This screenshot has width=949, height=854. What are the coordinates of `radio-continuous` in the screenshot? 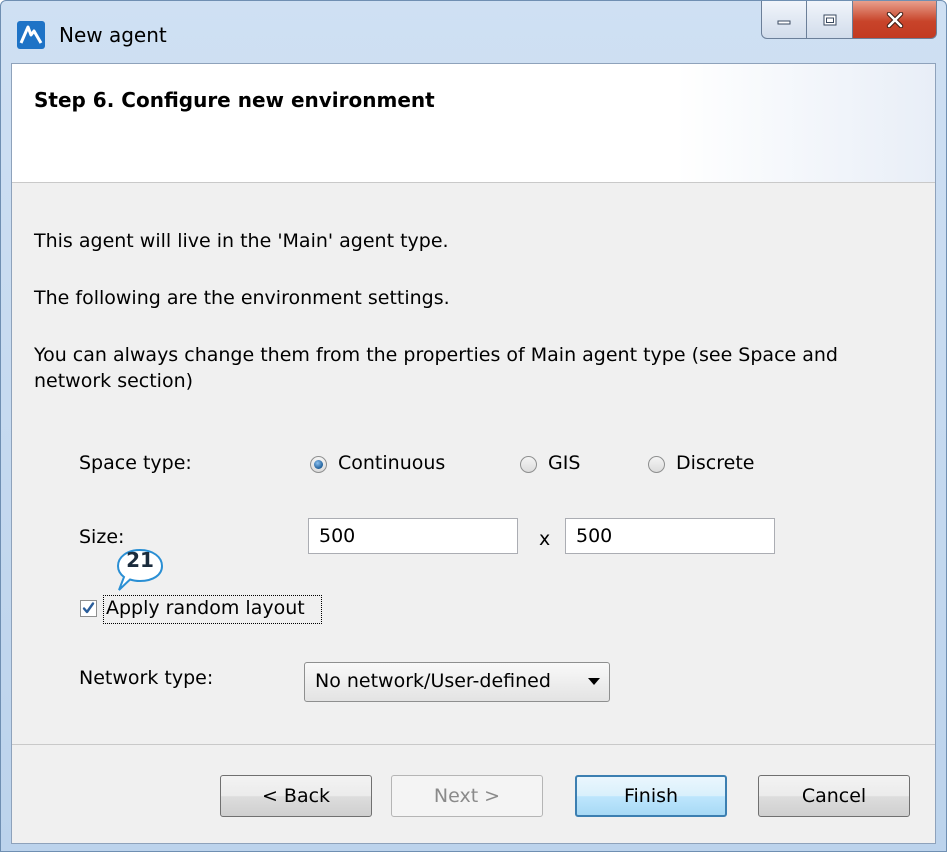 It's located at (318, 464).